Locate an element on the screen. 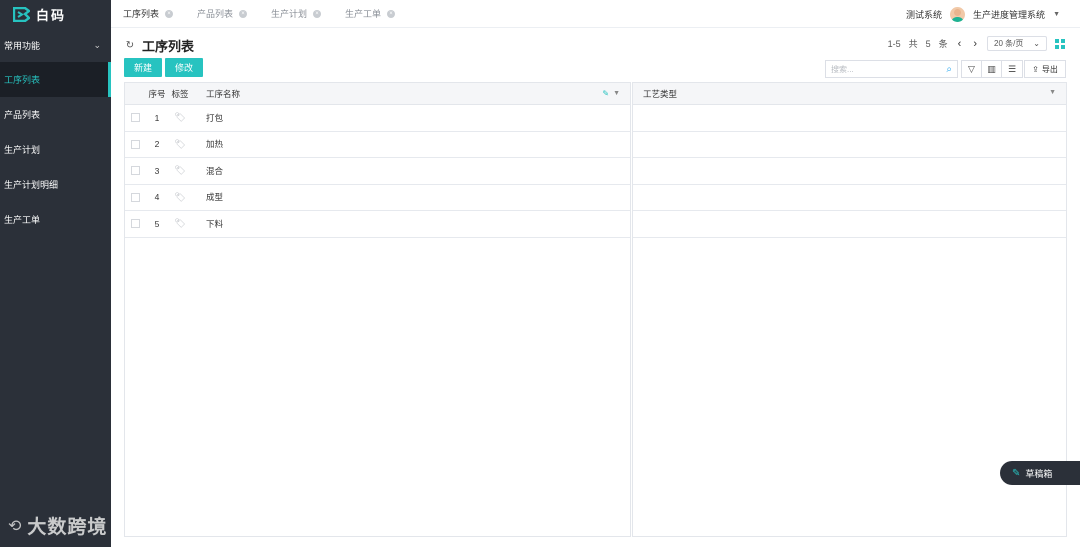 The image size is (1080, 547). column-header-index: 序号 is located at coordinates (157, 93).